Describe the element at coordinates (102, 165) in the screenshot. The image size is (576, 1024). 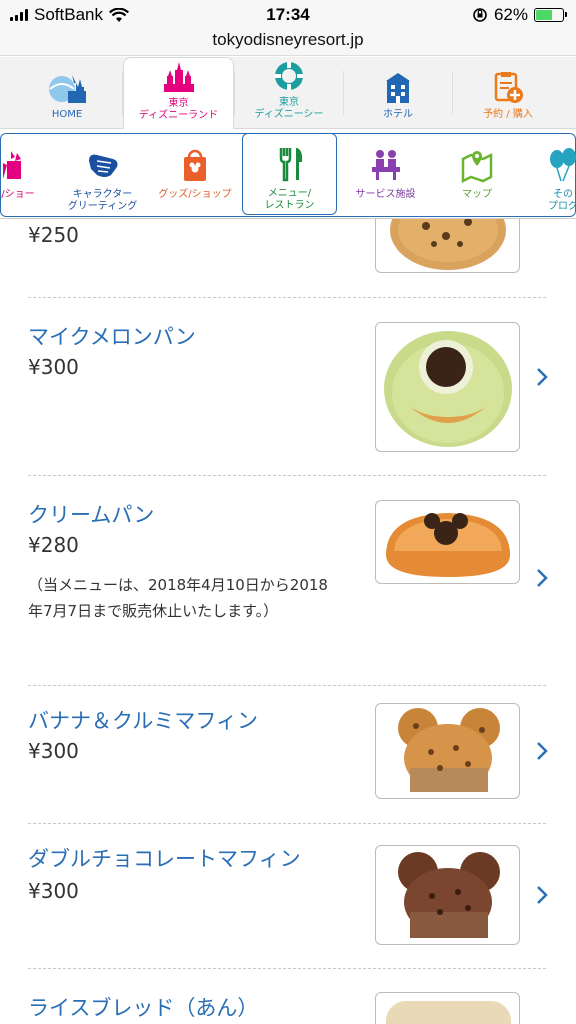
I see `glove-icon` at that location.